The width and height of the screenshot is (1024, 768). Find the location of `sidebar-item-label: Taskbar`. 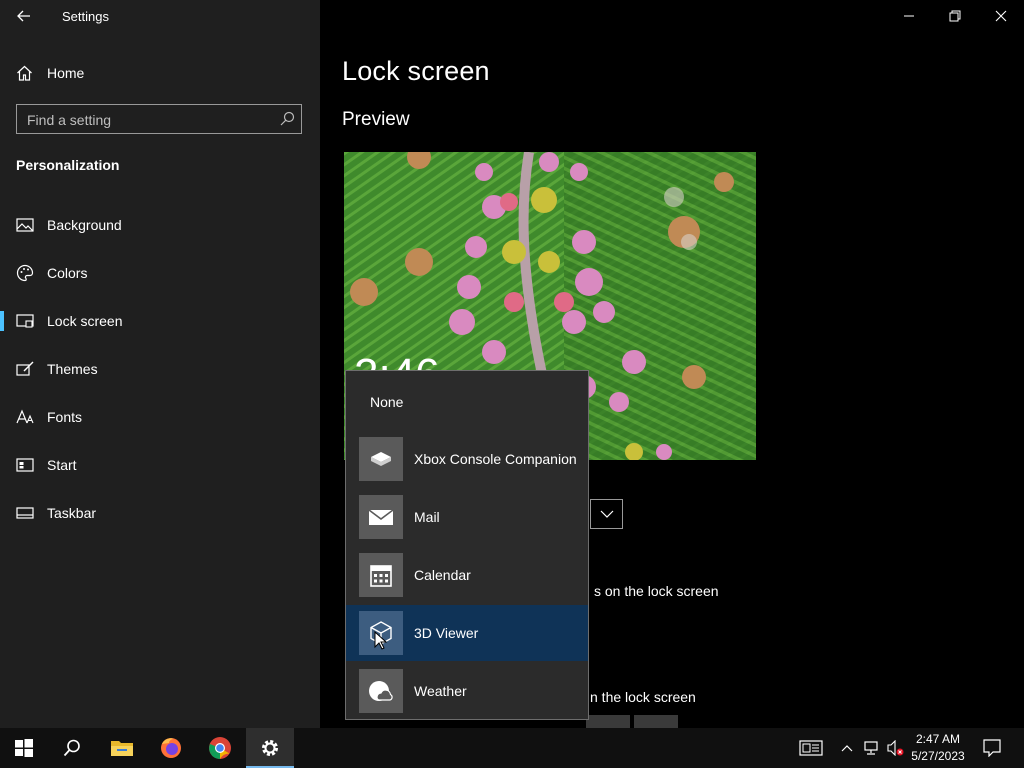

sidebar-item-label: Taskbar is located at coordinates (72, 513).